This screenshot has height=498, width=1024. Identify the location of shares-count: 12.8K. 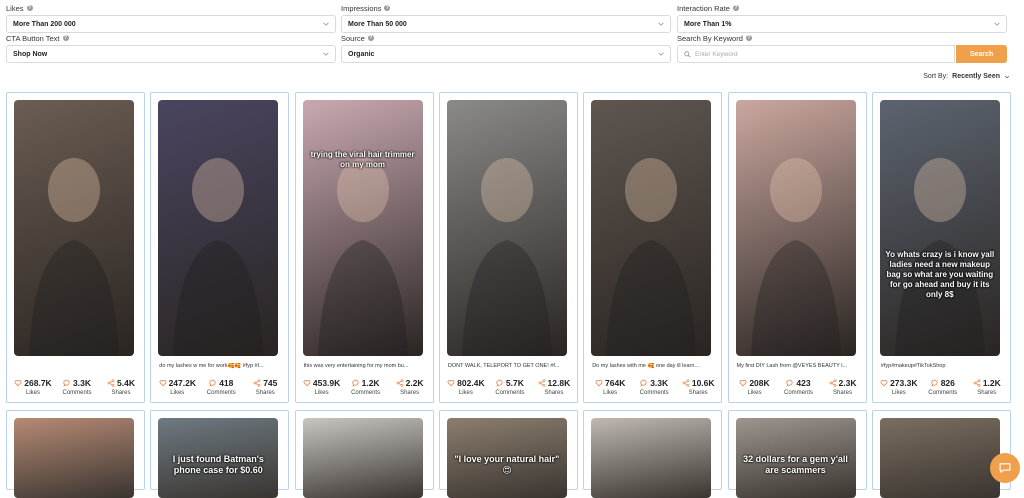
(559, 383).